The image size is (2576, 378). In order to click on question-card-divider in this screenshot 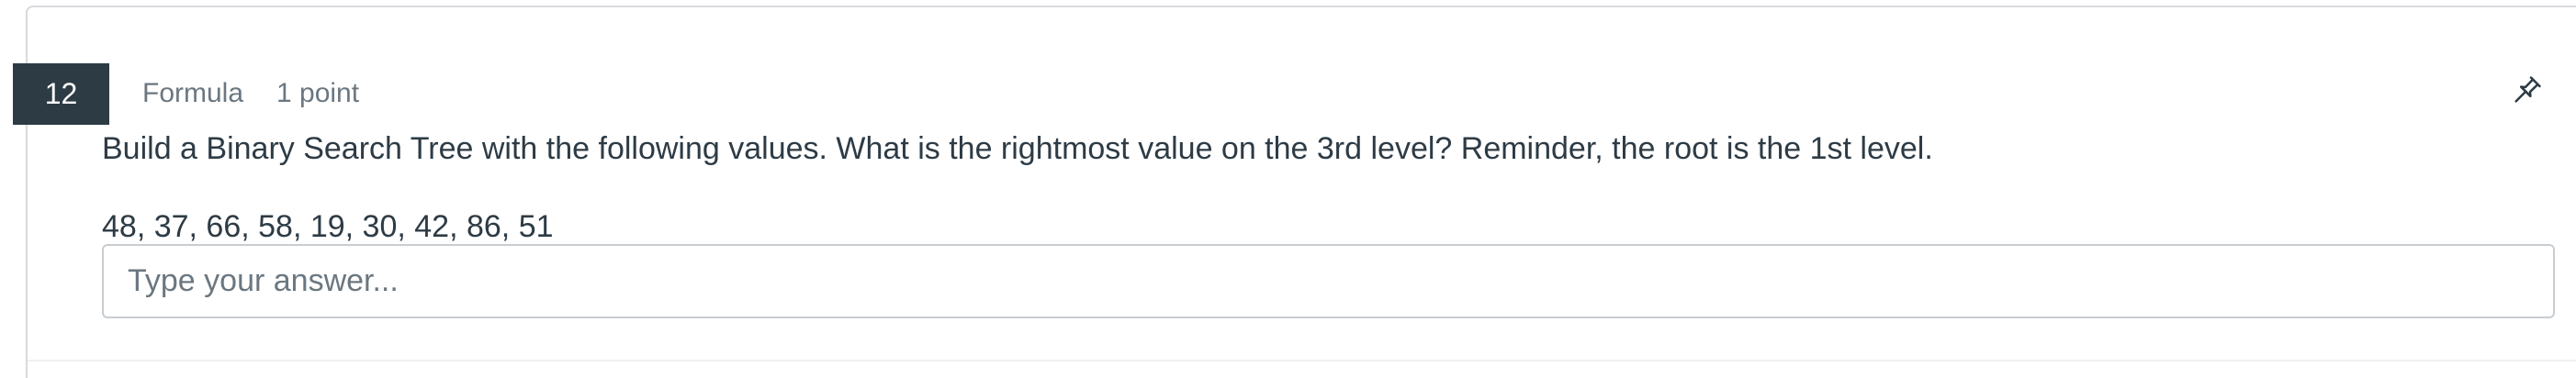, I will do `click(1302, 360)`.